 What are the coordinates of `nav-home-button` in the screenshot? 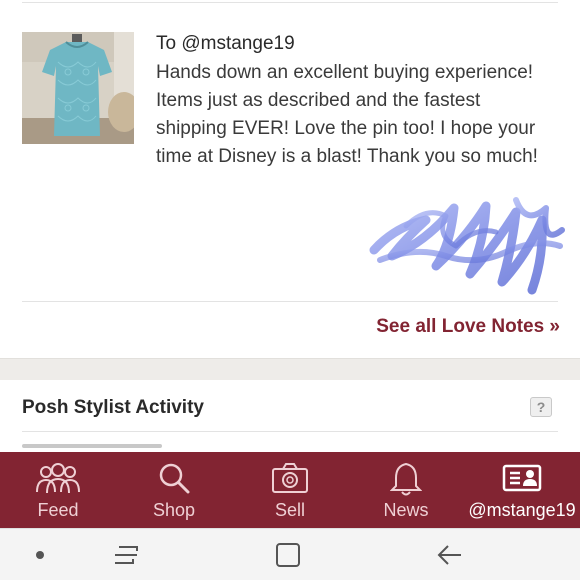 It's located at (288, 554).